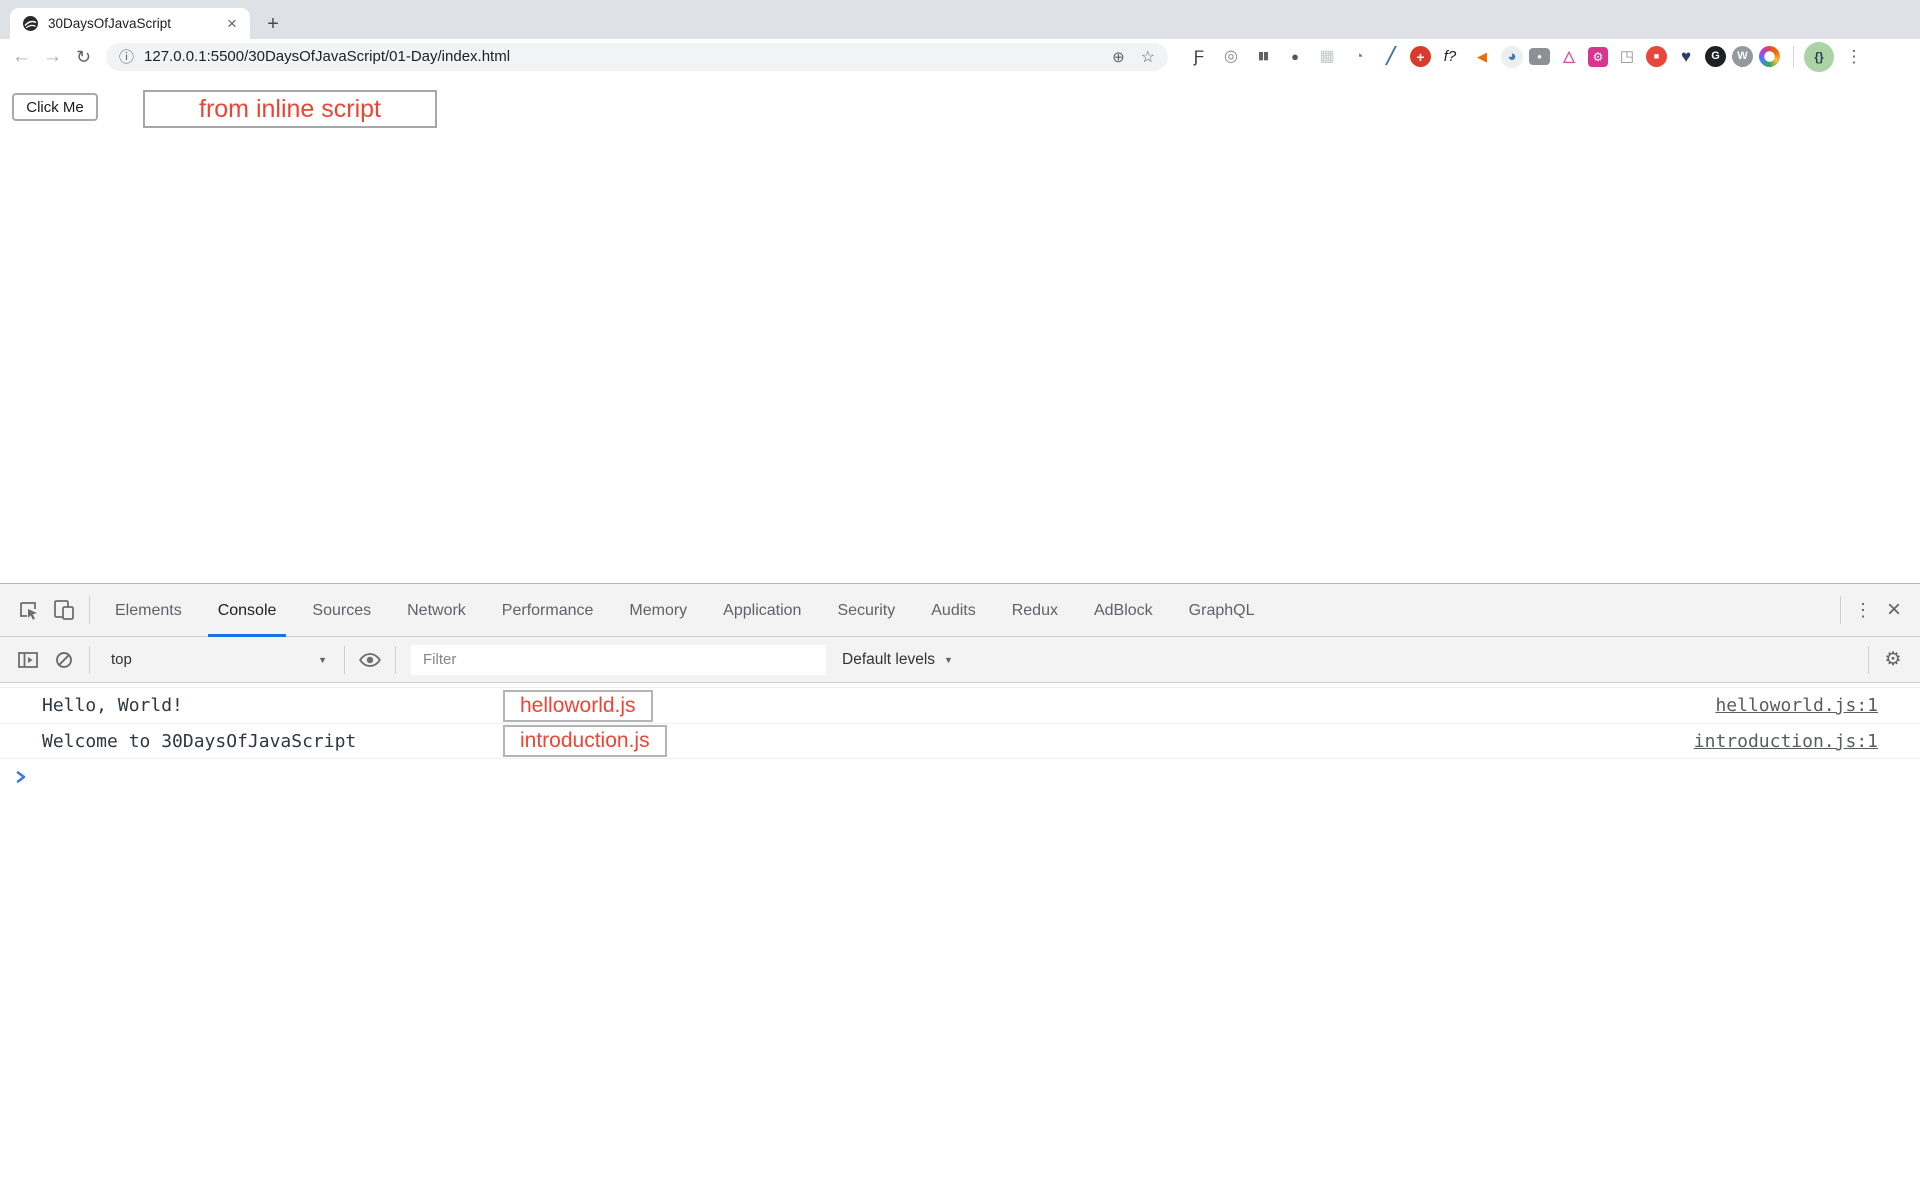 This screenshot has height=1200, width=1920. I want to click on prompt-chevron-icon, so click(21, 777).